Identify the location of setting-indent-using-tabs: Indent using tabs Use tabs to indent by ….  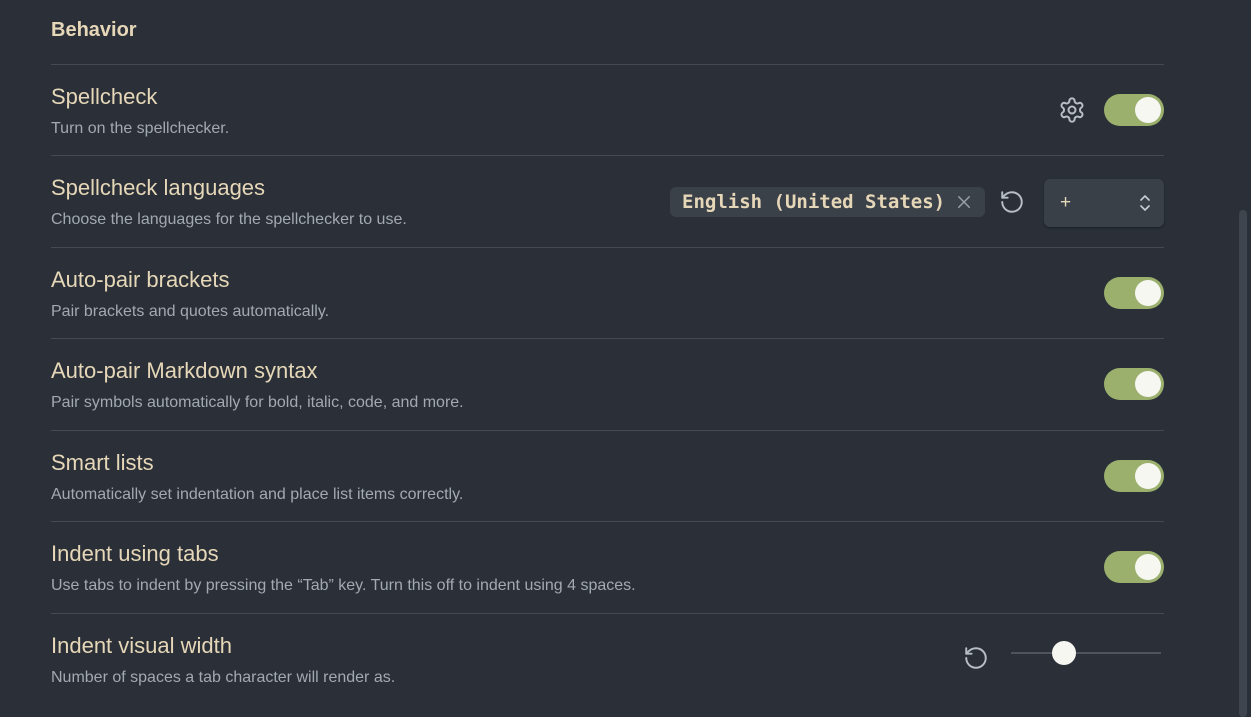
(607, 567).